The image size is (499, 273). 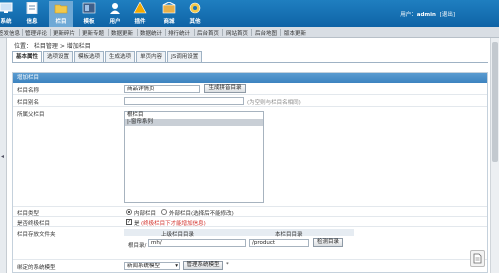 I want to click on parent-option: 根栏目, so click(x=194, y=115).